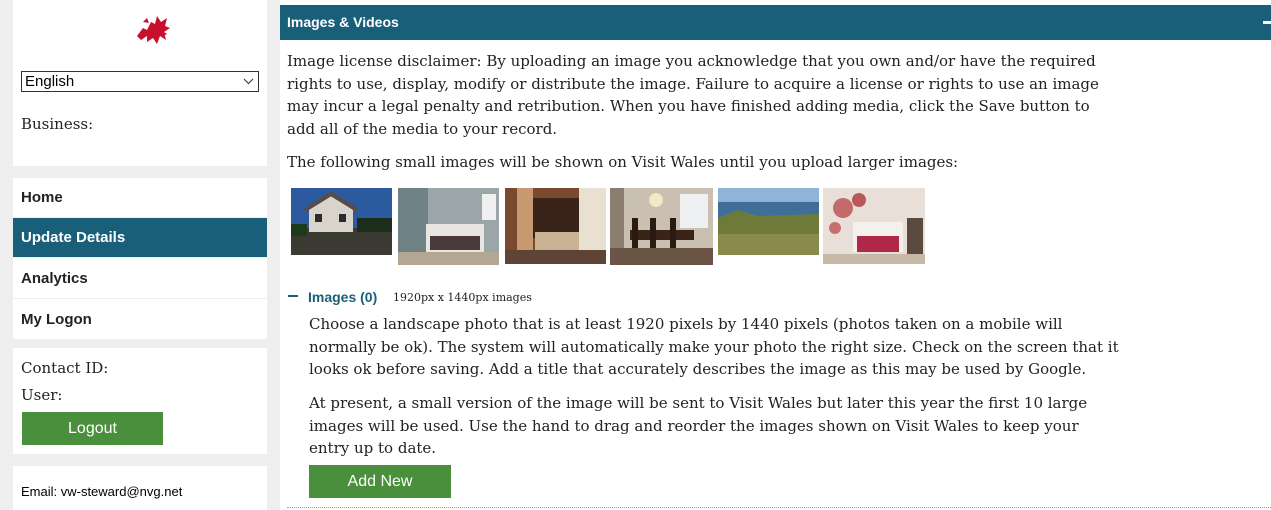 The height and width of the screenshot is (510, 1271). Describe the element at coordinates (874, 226) in the screenshot. I see `thumbnail-bedroom-red` at that location.